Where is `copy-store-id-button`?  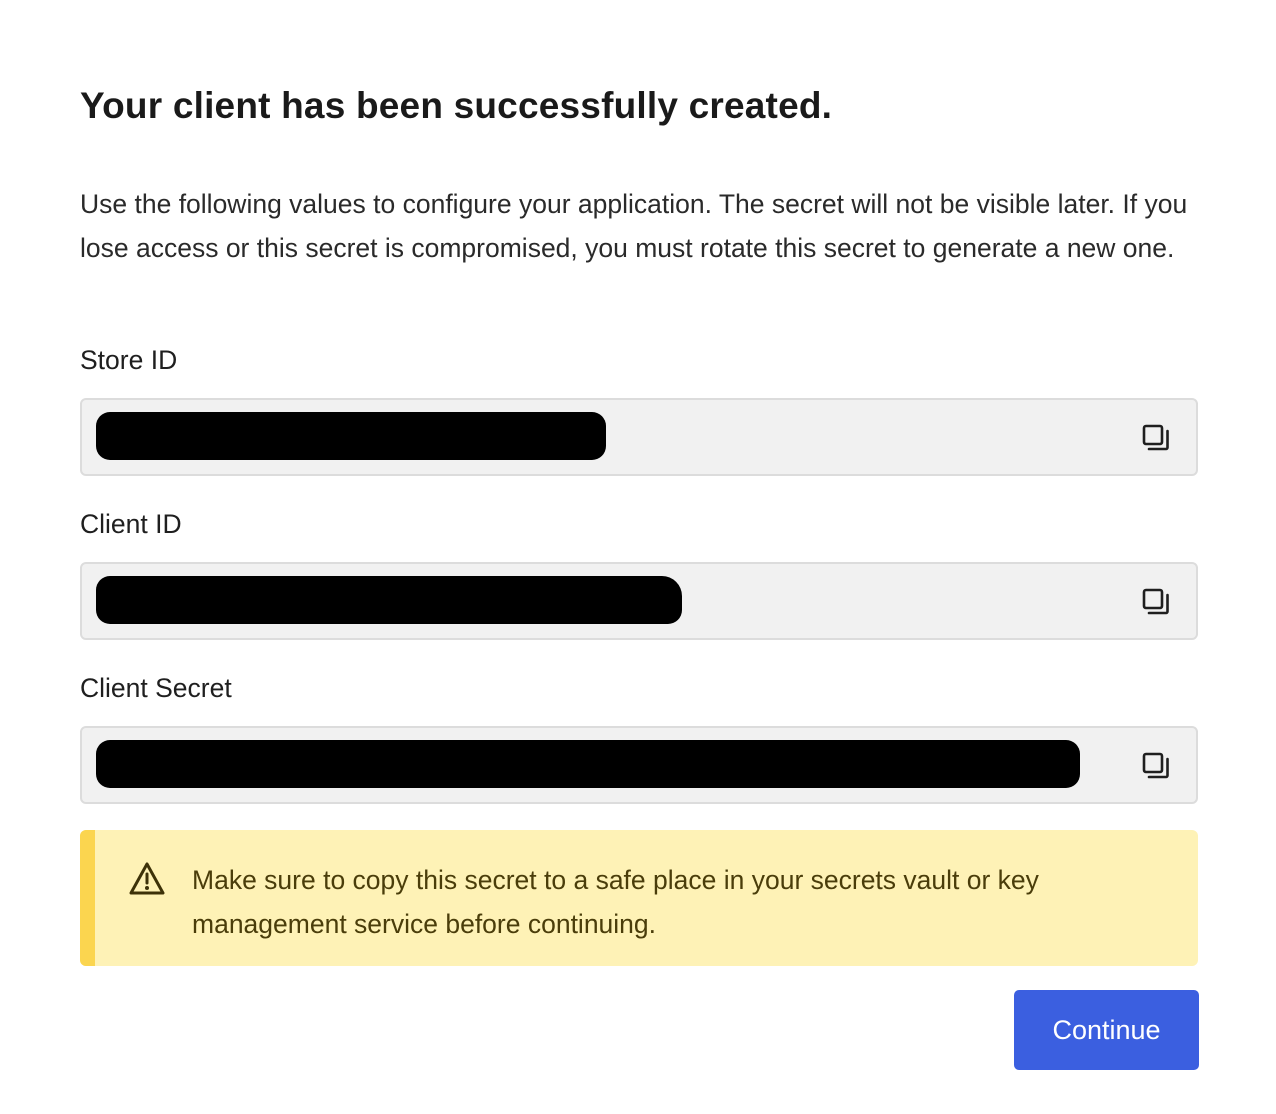
copy-store-id-button is located at coordinates (1156, 438).